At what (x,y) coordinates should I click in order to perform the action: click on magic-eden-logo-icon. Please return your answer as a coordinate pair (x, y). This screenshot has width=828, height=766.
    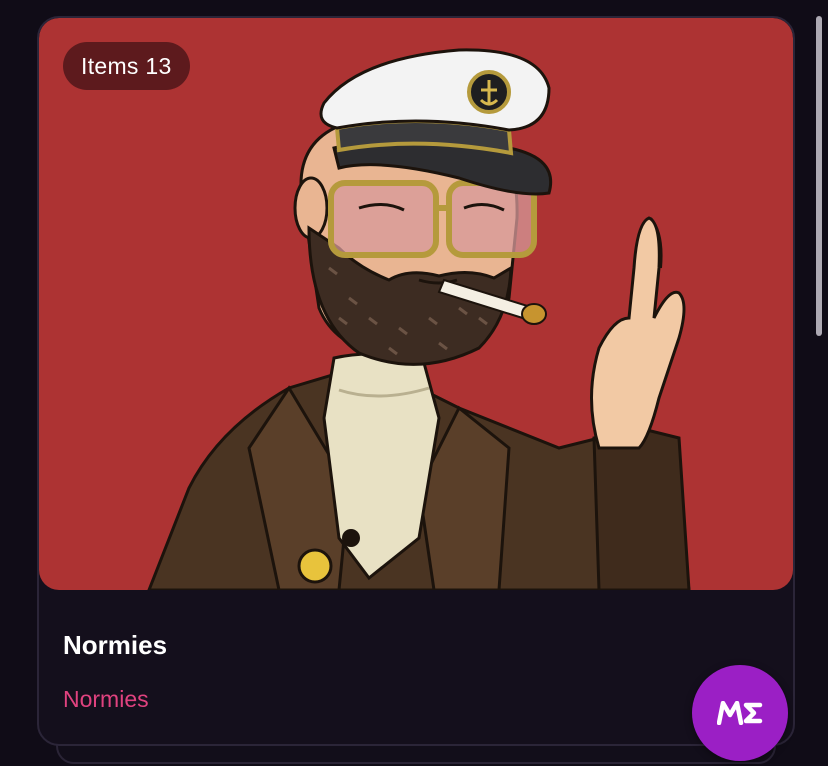
    Looking at the image, I should click on (740, 713).